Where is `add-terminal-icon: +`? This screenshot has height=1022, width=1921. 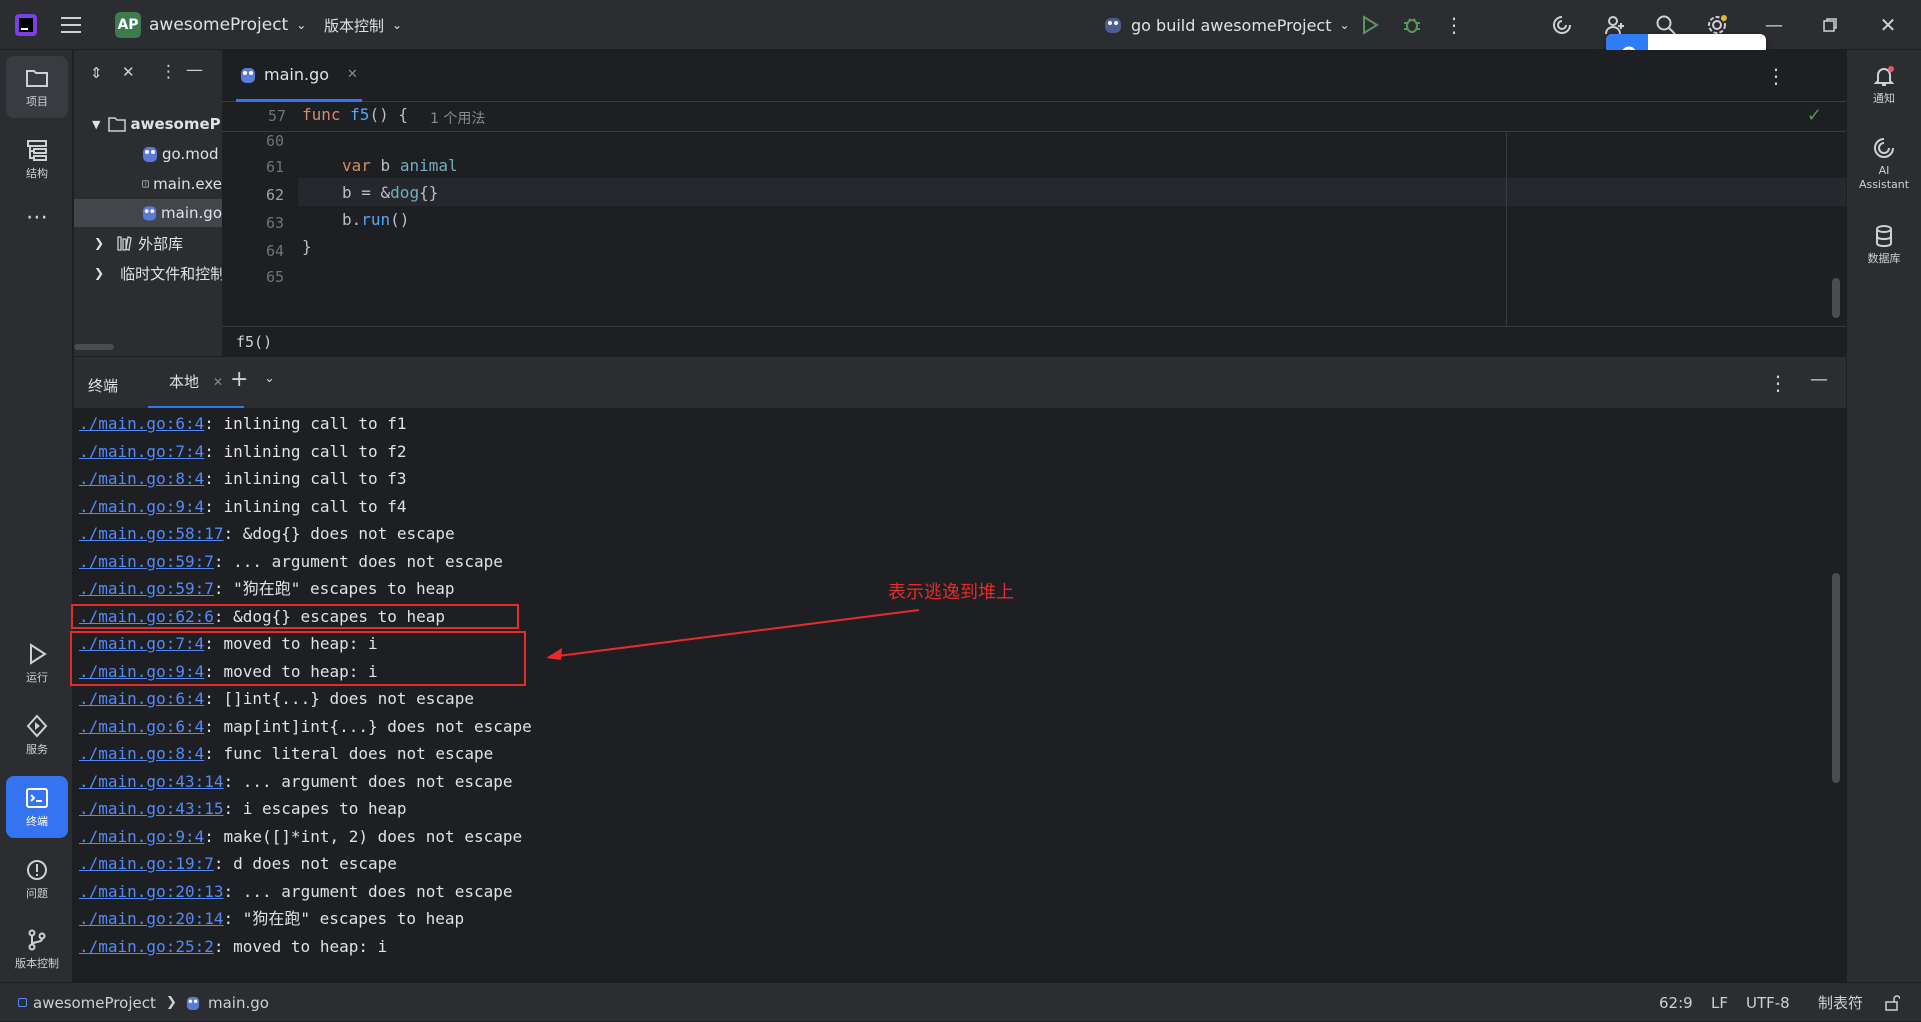
add-terminal-icon: + is located at coordinates (239, 379).